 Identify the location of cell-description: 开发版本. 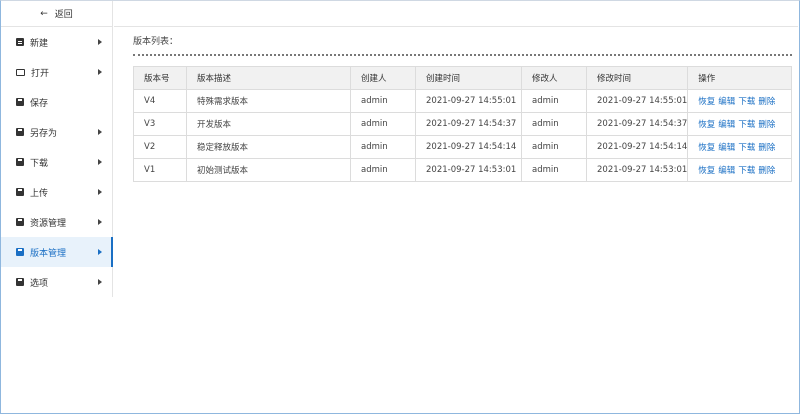
(268, 124).